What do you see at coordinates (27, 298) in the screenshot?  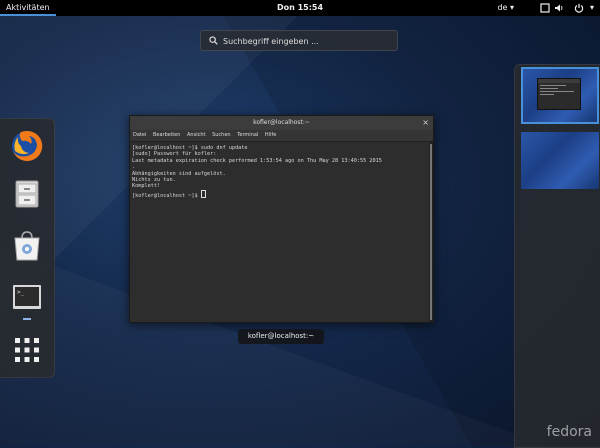 I see `terminal-icon: >_` at bounding box center [27, 298].